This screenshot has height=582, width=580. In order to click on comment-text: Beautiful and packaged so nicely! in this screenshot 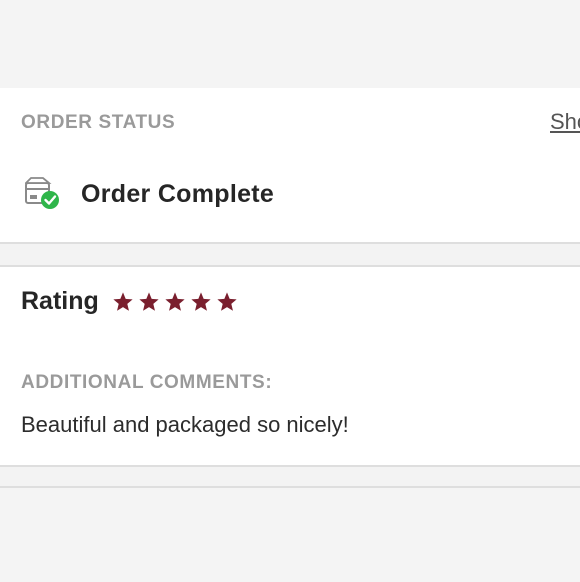, I will do `click(185, 424)`.